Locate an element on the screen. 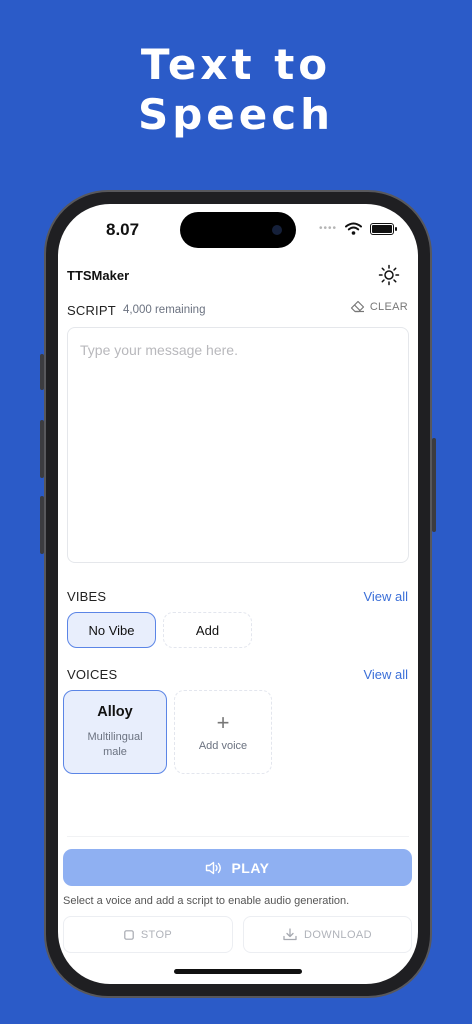 The width and height of the screenshot is (472, 1024). stop-square-icon is located at coordinates (129, 934).